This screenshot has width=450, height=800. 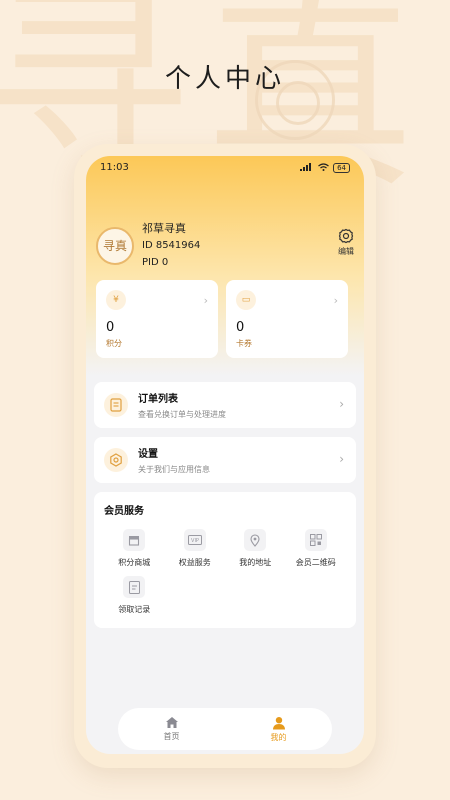 I want to click on profile-section: 寻真 祁草寻真 ID 8541964 PID 0, so click(x=148, y=245).